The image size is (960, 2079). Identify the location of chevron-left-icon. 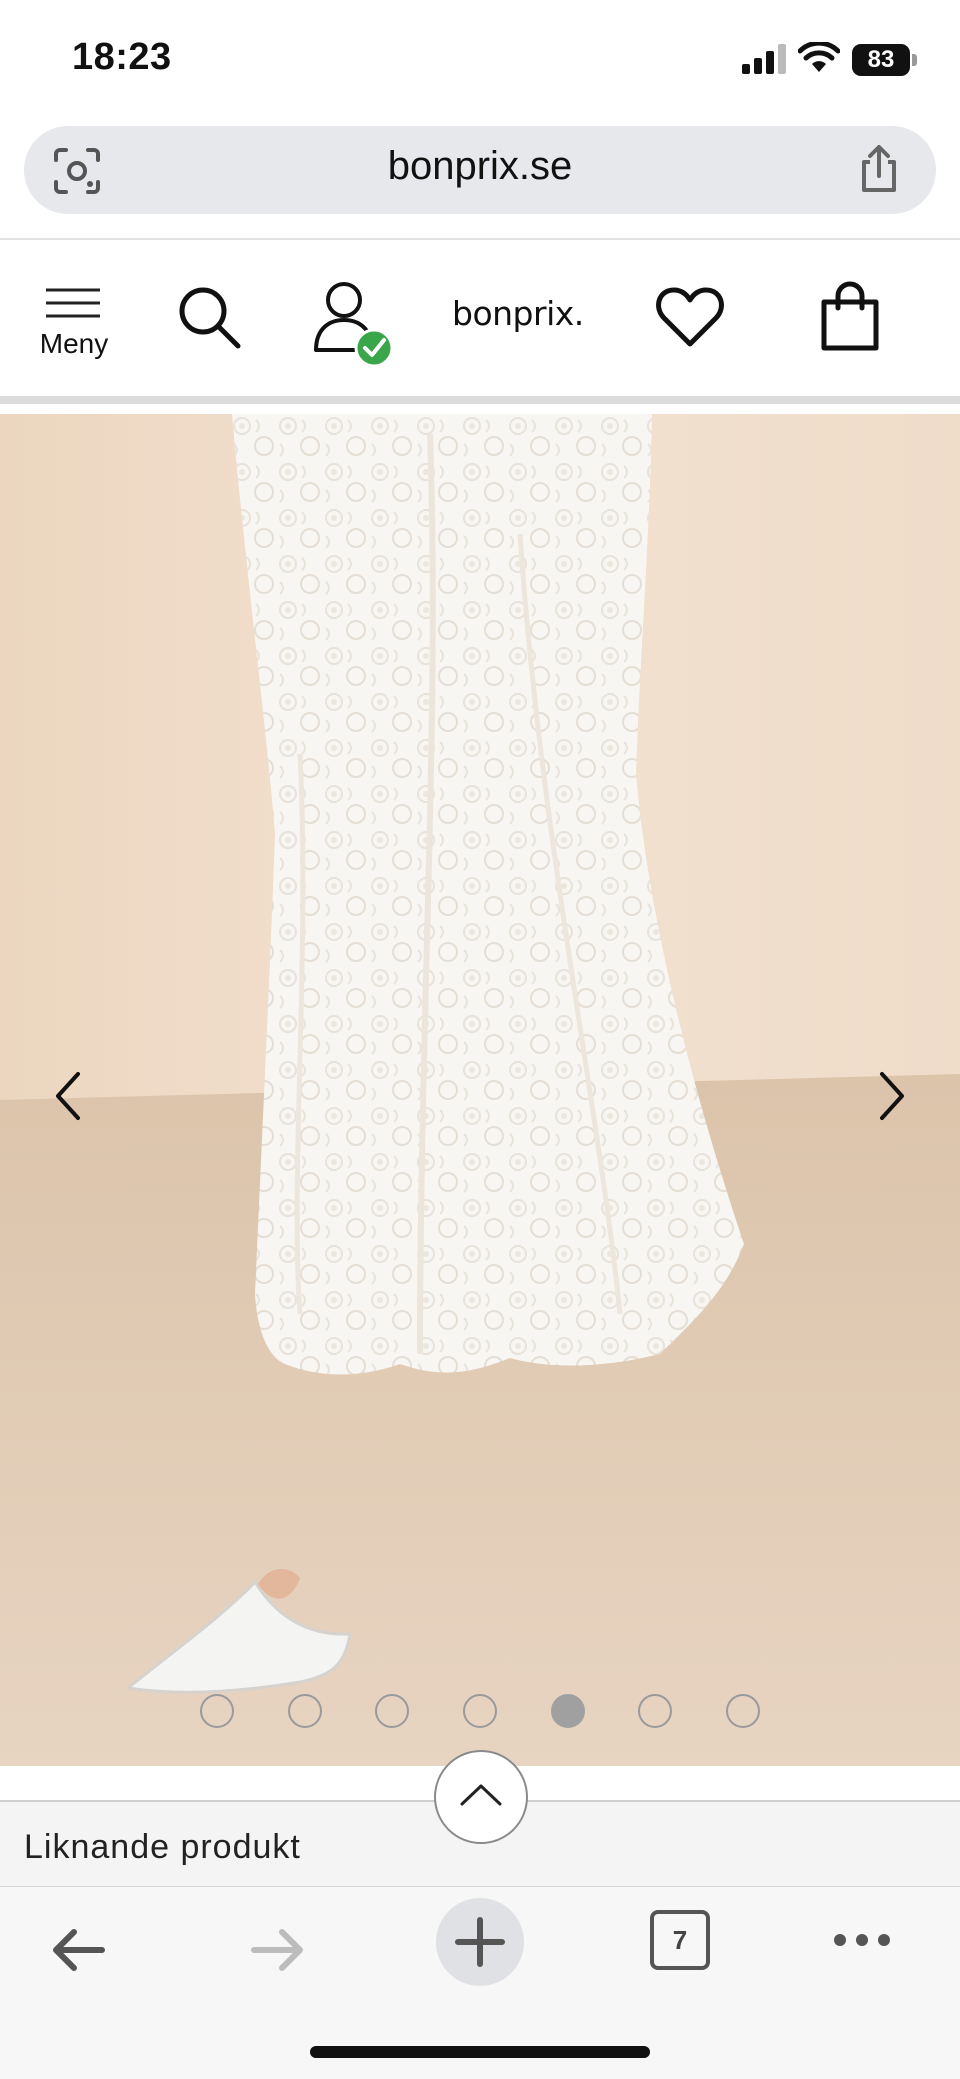
(68, 1096).